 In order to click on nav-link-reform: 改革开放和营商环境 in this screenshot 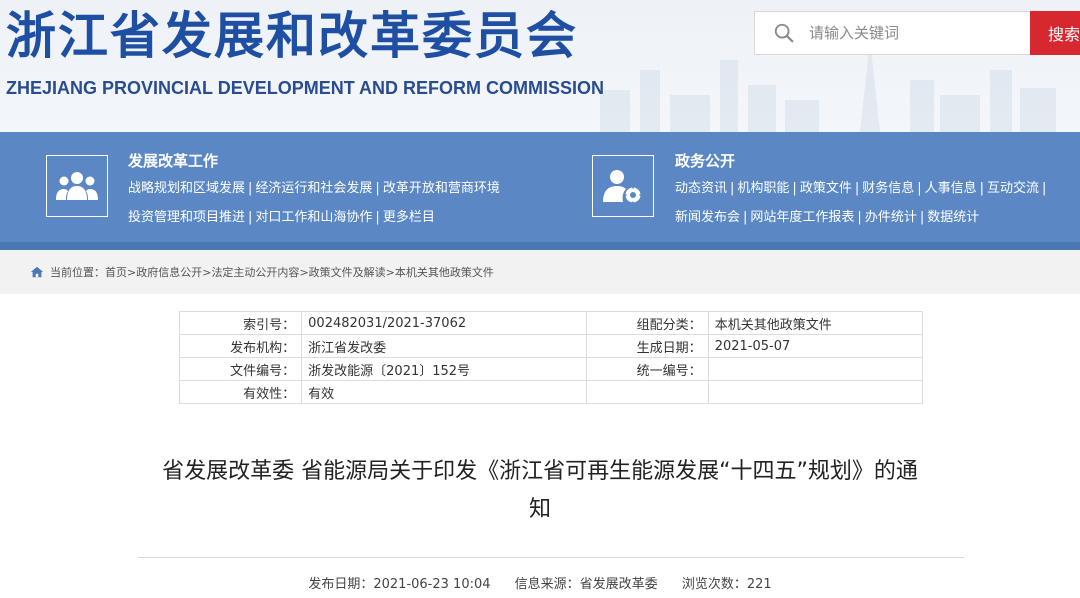, I will do `click(441, 188)`.